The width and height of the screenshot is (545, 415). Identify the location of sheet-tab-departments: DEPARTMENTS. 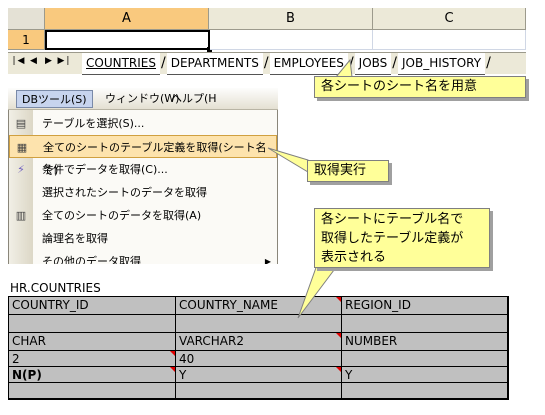
(214, 64).